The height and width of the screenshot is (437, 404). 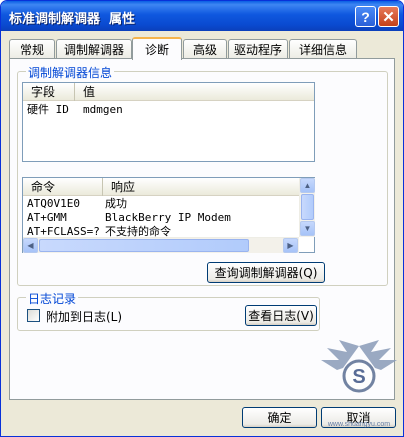 What do you see at coordinates (168, 310) in the screenshot?
I see `logging-group: 日志记录 附加到日志(L) 查看日志(V)` at bounding box center [168, 310].